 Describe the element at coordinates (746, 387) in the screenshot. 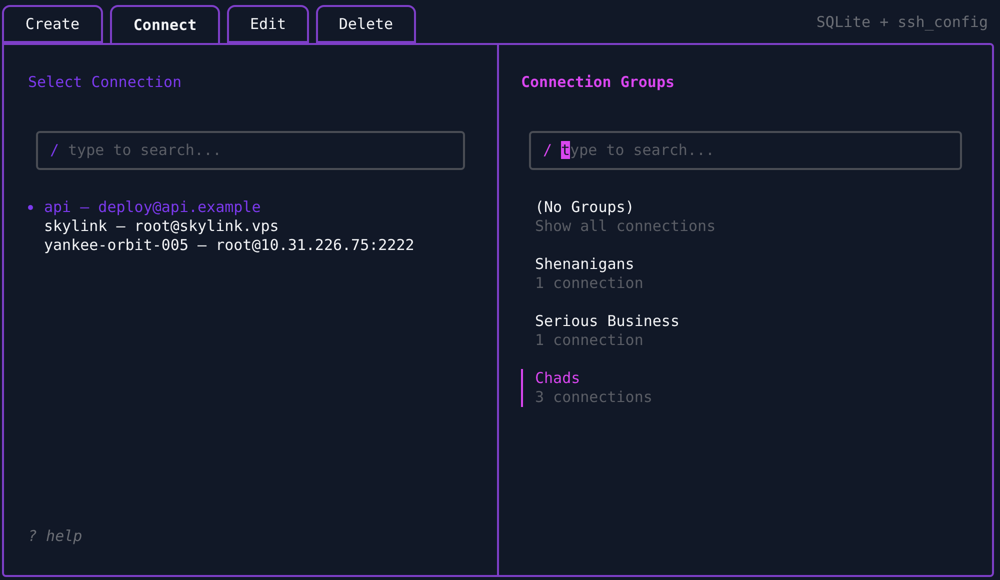

I see `group-item: Chads 3 connections` at that location.